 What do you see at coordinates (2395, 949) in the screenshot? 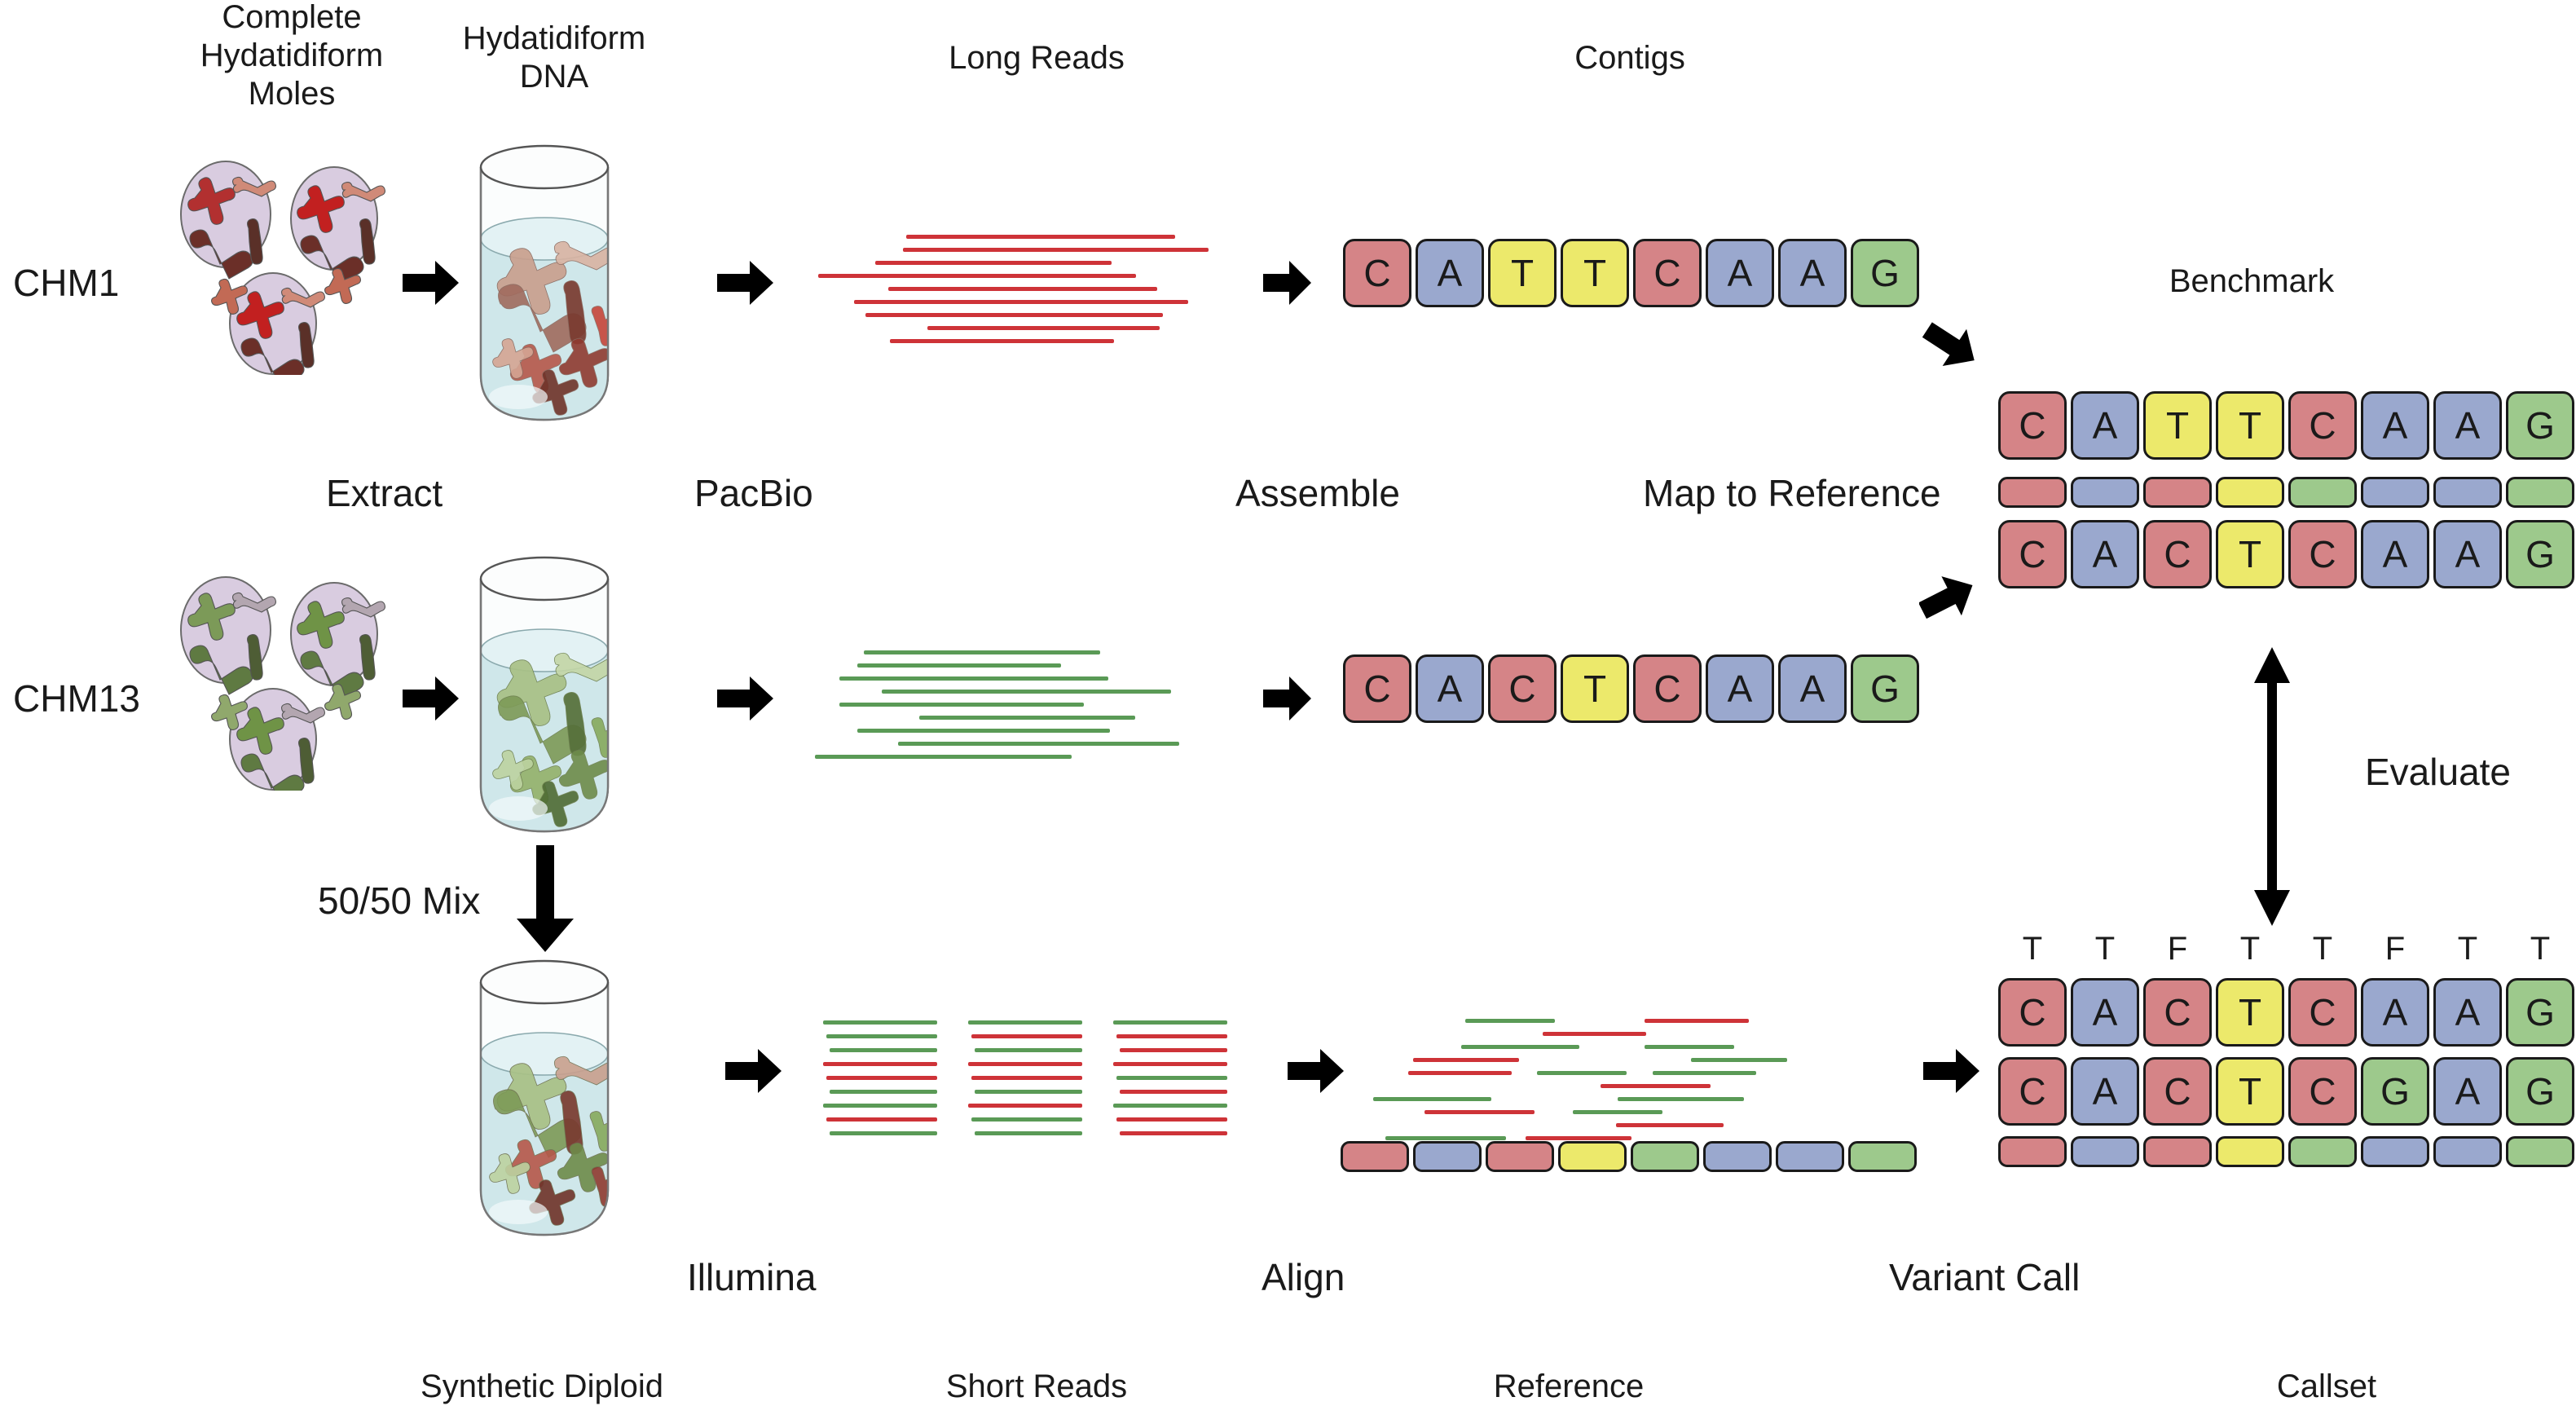
I see `truth-label: F` at bounding box center [2395, 949].